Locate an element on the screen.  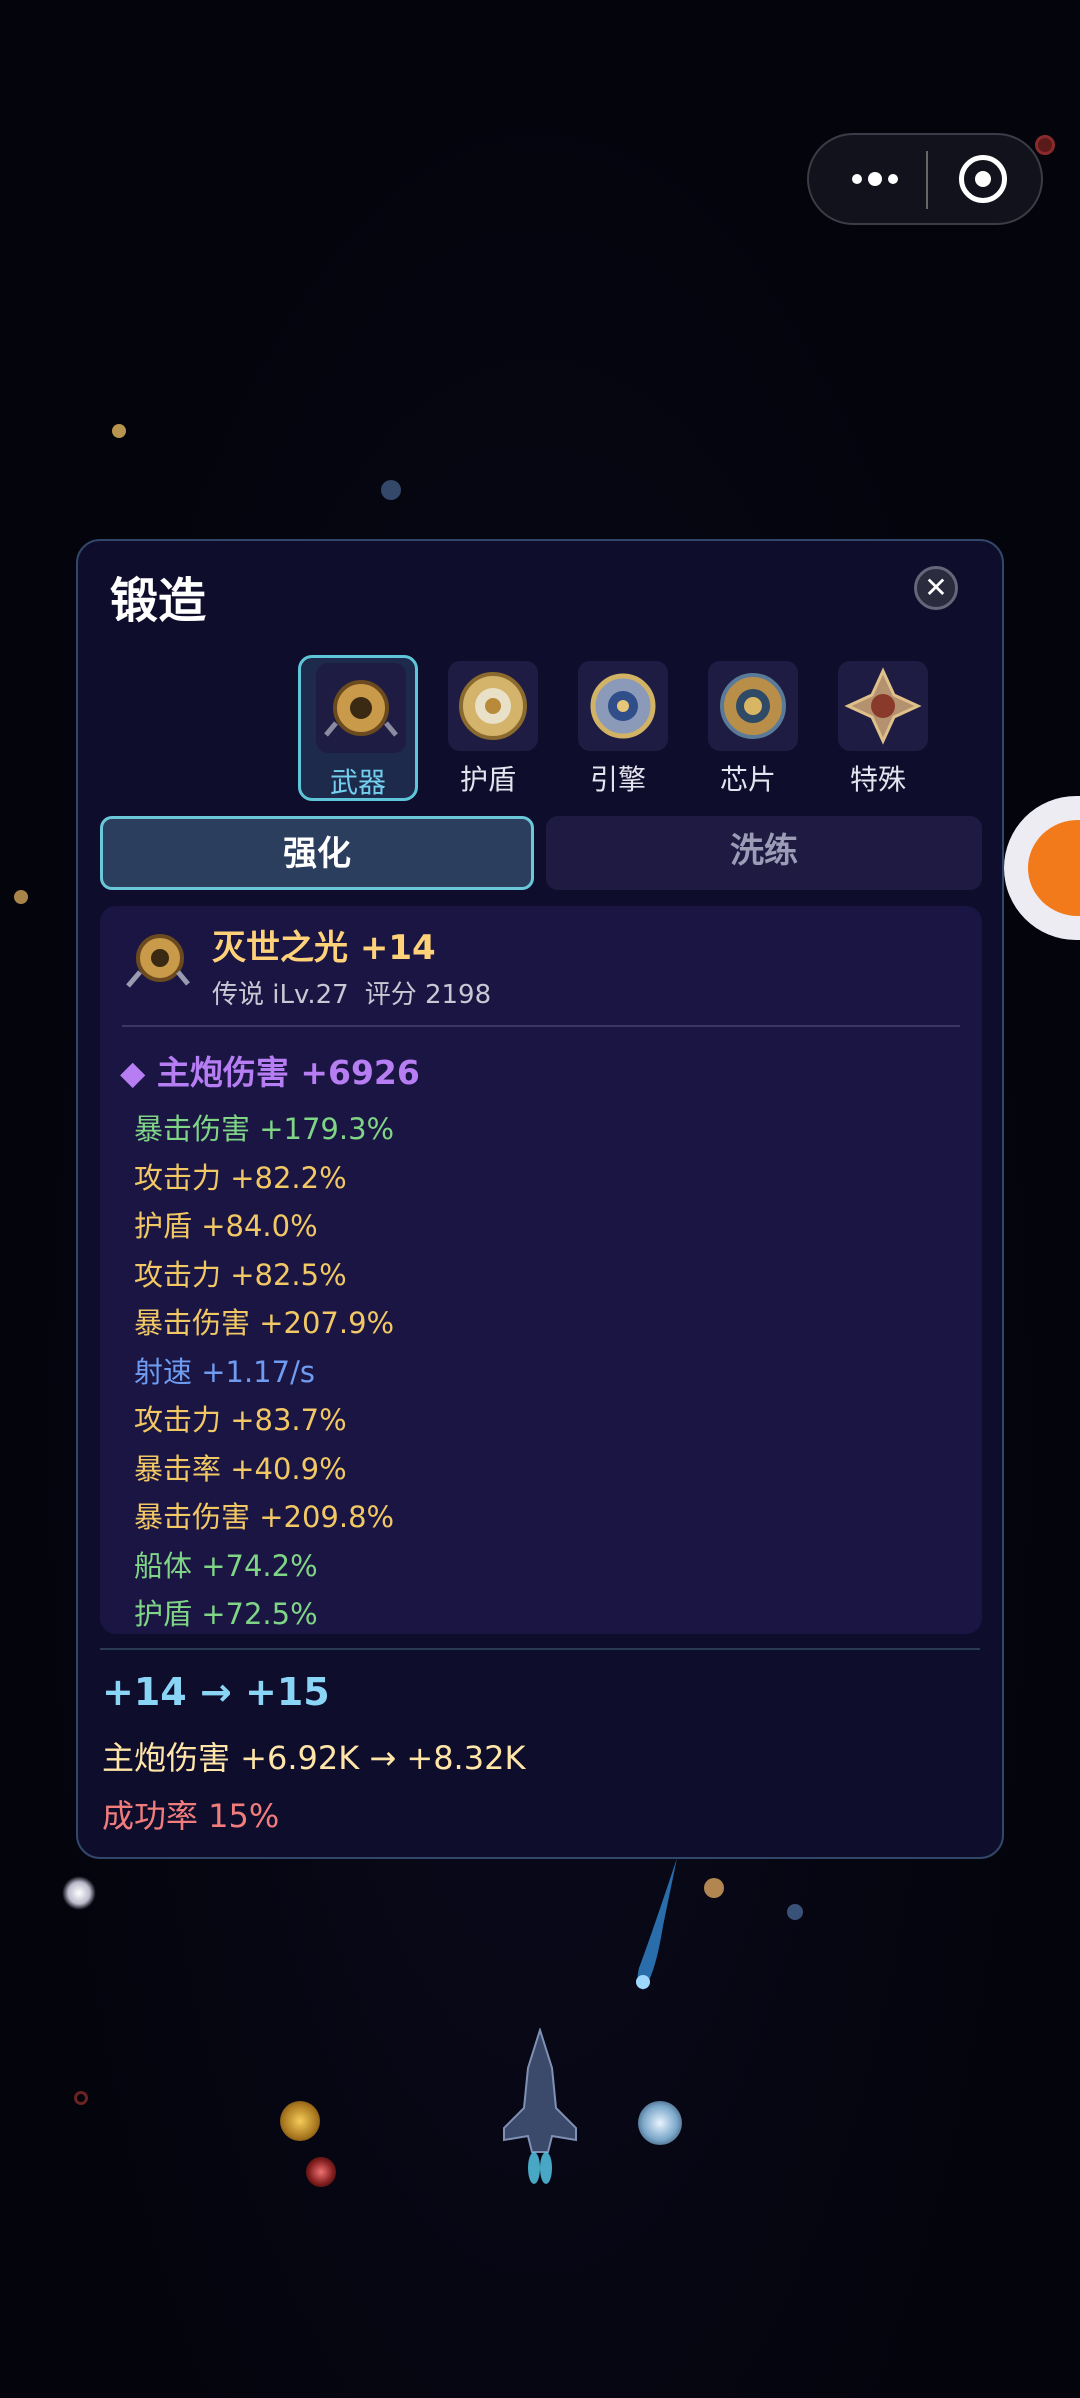
category-shield: 护盾 is located at coordinates (488, 728).